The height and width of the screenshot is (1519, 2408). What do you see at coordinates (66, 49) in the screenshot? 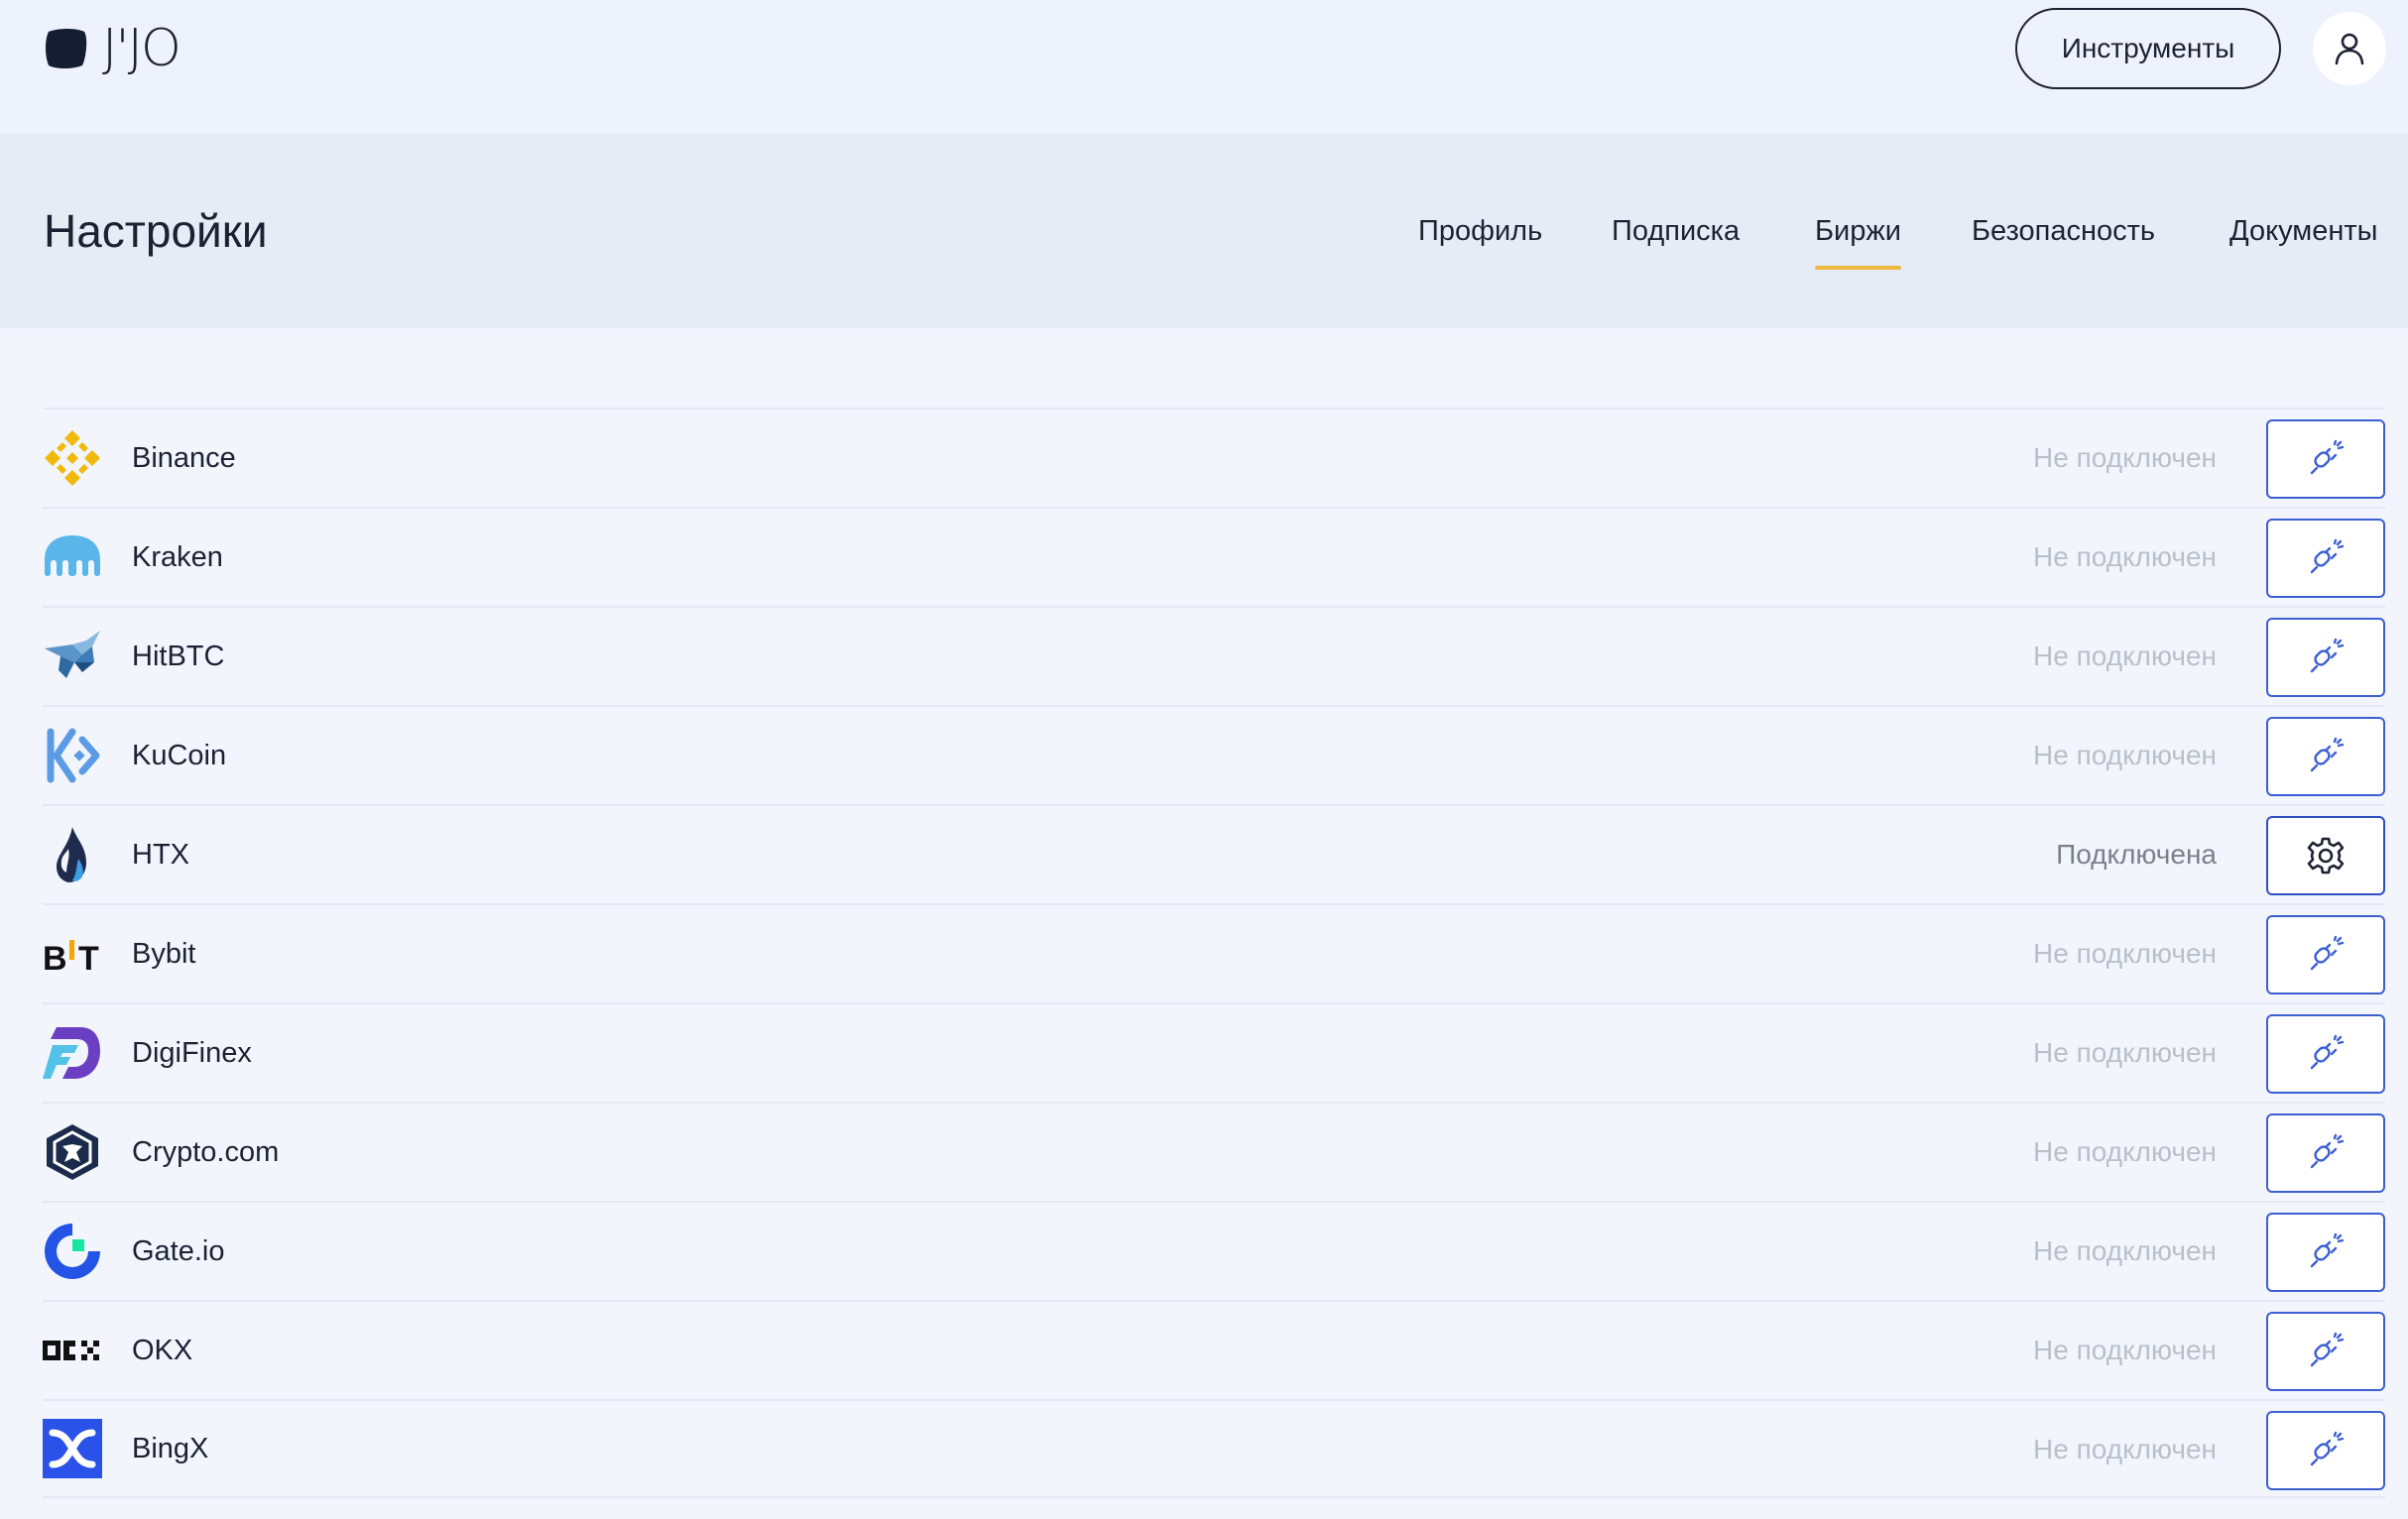
I see `logo-mark-icon` at bounding box center [66, 49].